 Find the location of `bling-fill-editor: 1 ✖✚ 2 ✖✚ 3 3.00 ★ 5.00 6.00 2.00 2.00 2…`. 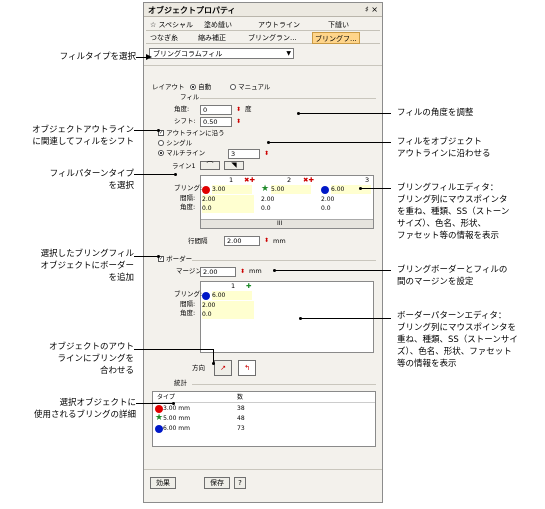

bling-fill-editor: 1 ✖✚ 2 ✖✚ 3 3.00 ★ 5.00 6.00 2.00 2.00 2… is located at coordinates (287, 202).